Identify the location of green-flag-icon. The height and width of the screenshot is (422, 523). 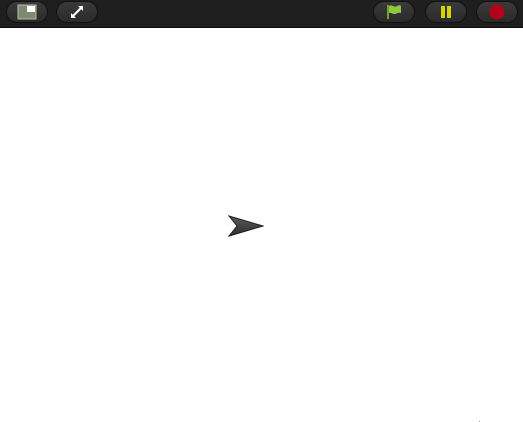
(394, 12).